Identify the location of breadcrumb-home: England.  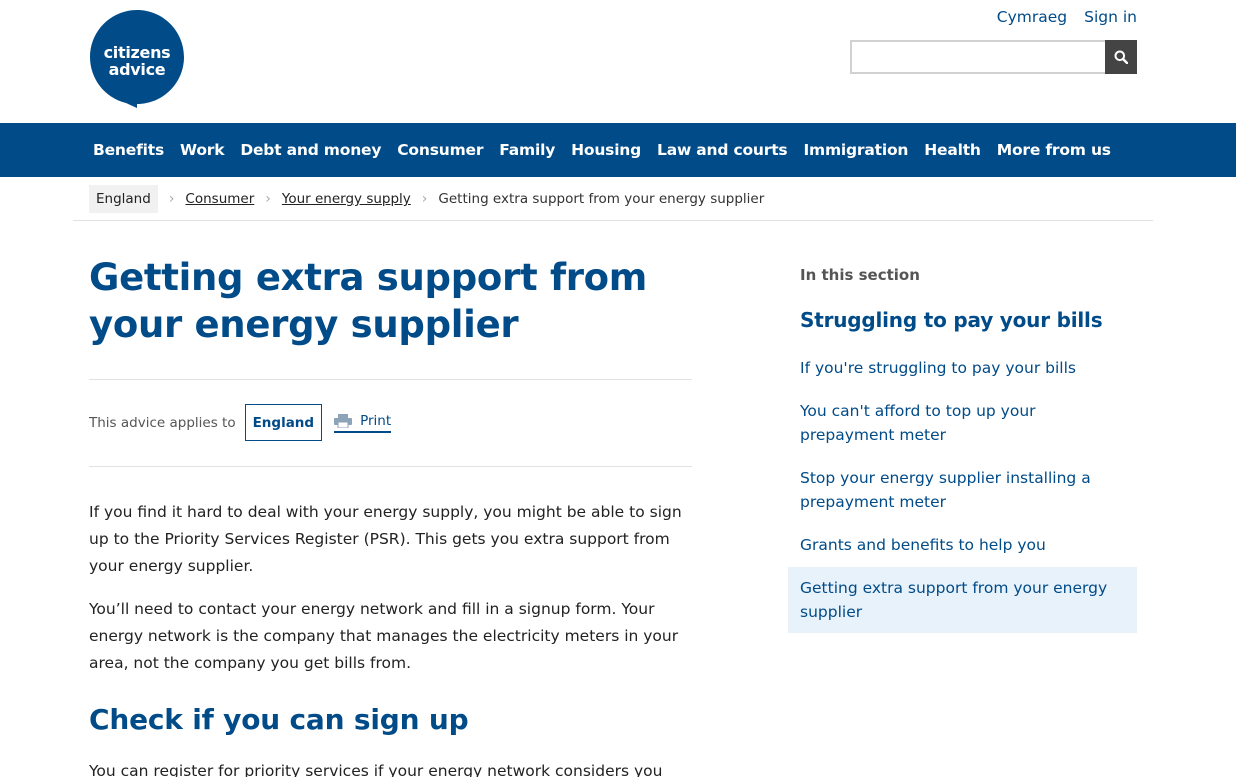
(123, 199).